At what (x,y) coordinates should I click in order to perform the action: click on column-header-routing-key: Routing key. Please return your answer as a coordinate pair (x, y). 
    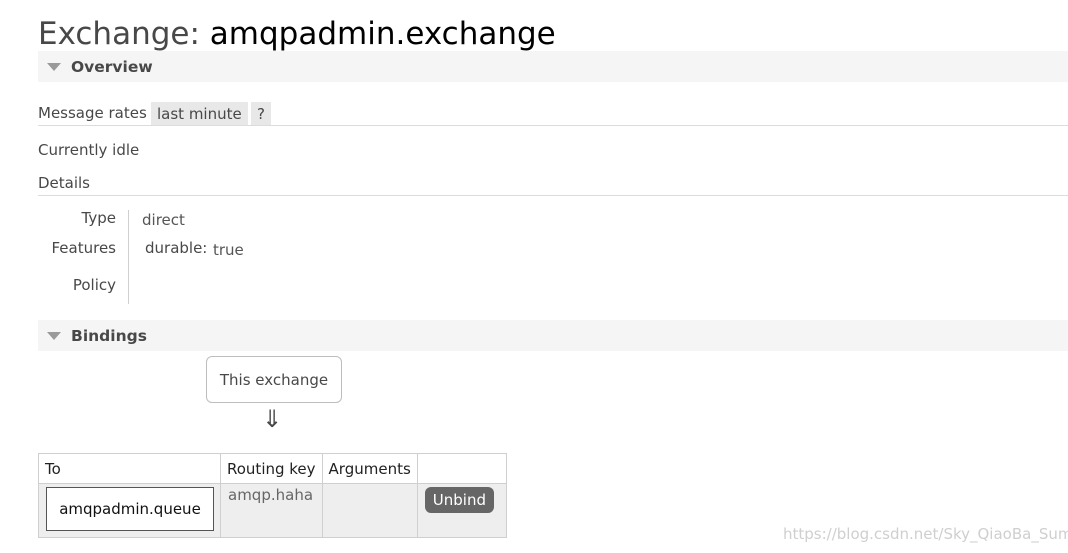
    Looking at the image, I should click on (271, 468).